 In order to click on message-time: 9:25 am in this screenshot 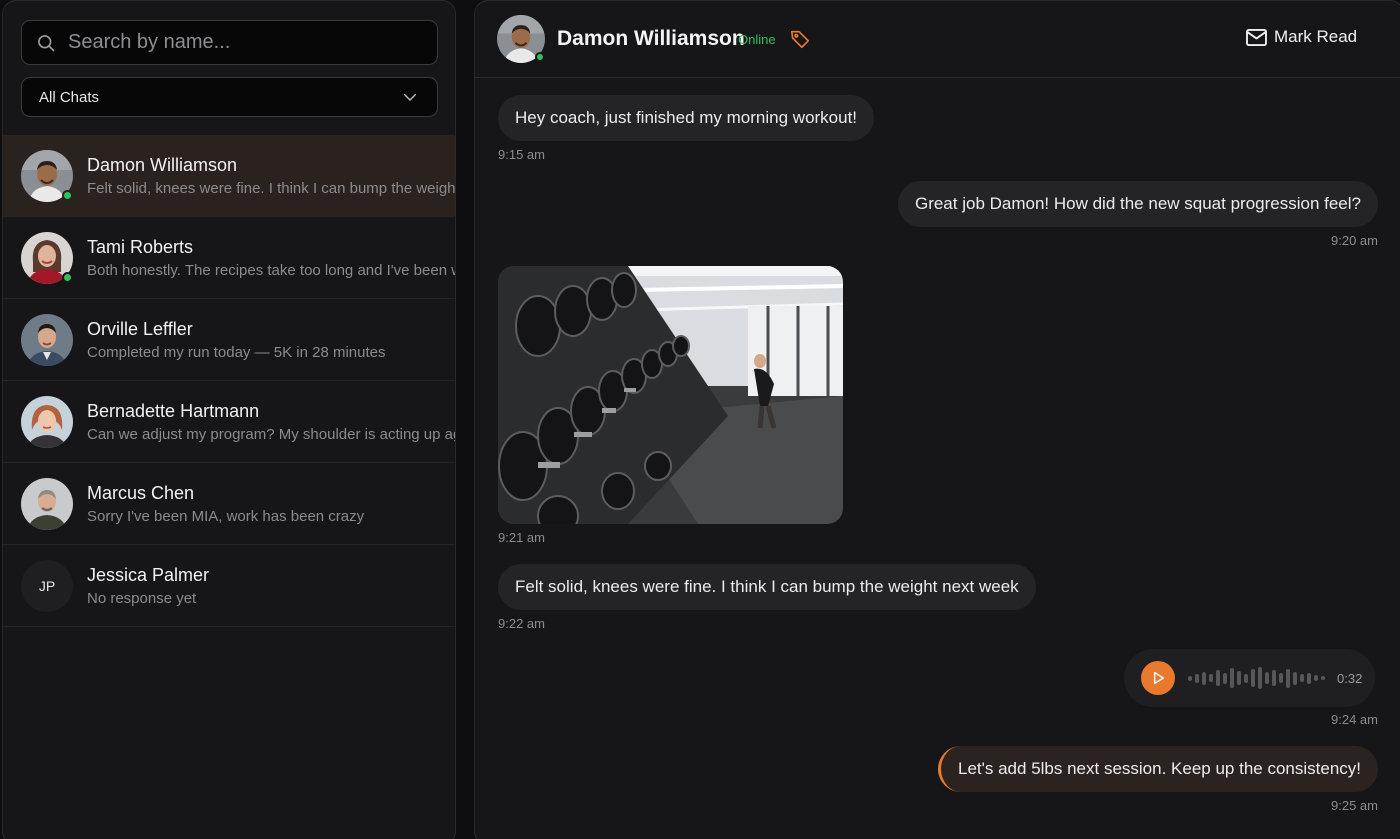, I will do `click(1354, 805)`.